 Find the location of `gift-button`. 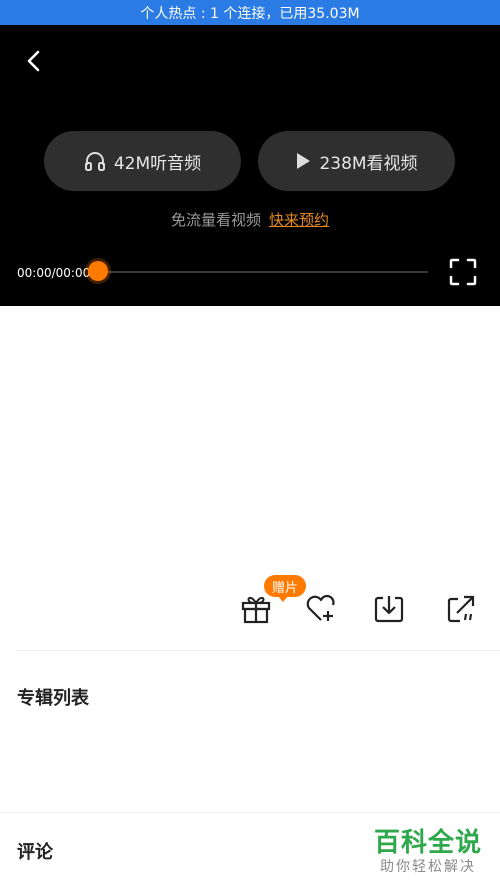

gift-button is located at coordinates (256, 608).